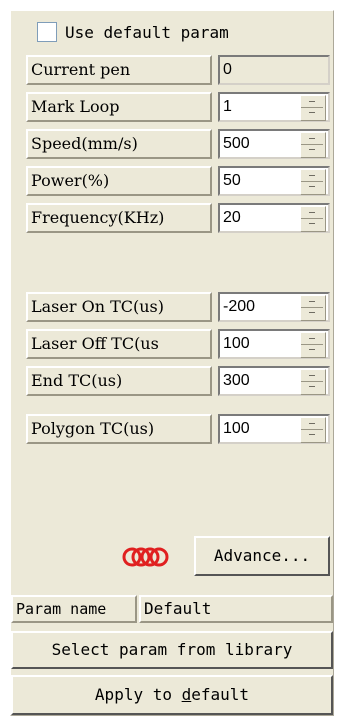 Image resolution: width=344 pixels, height=726 pixels. I want to click on speed-spinner, so click(313, 145).